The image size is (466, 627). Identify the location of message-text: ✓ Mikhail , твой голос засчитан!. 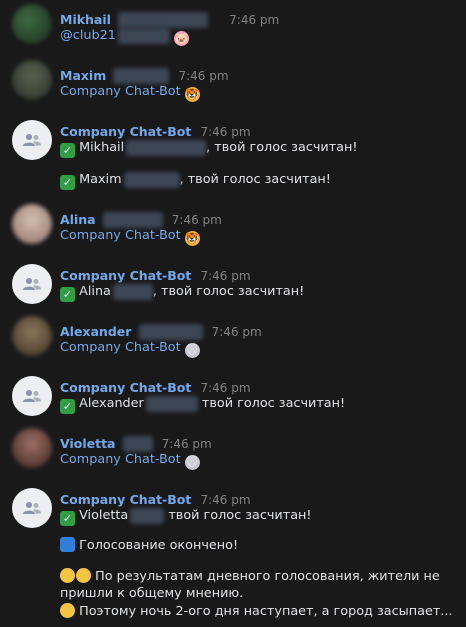
(209, 148).